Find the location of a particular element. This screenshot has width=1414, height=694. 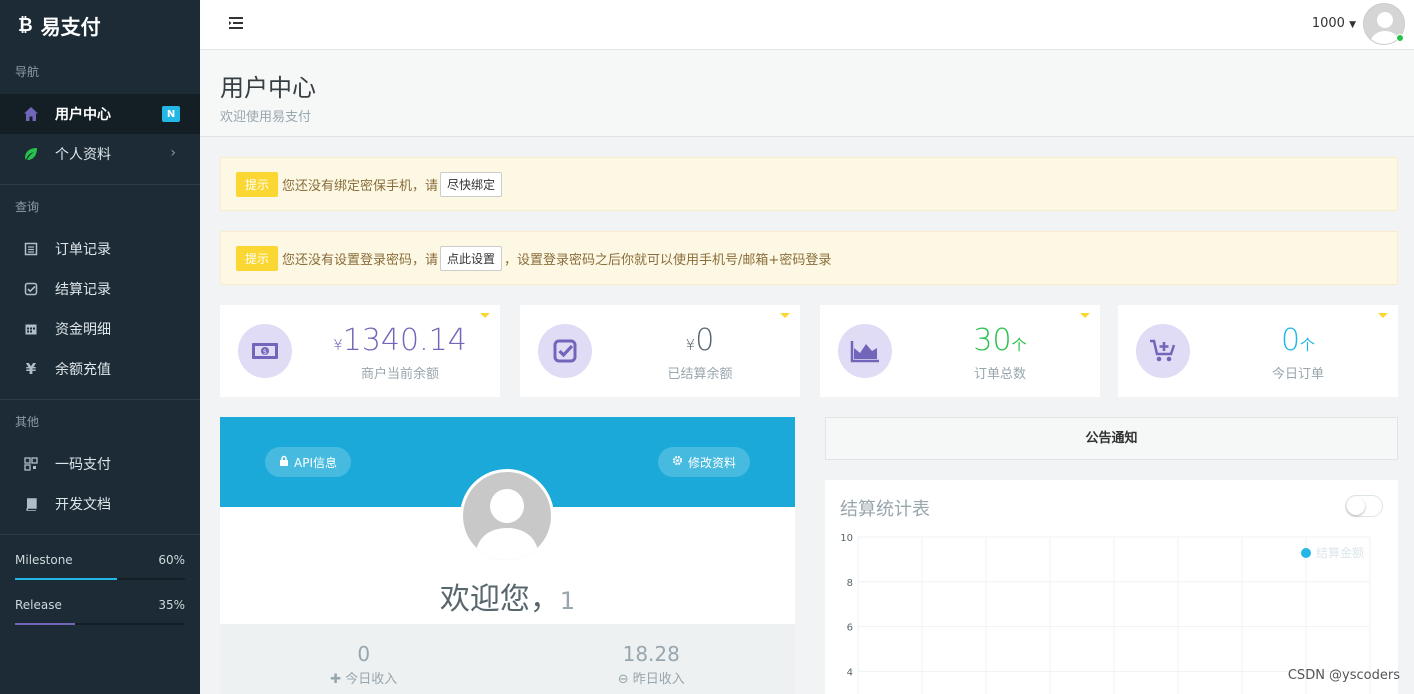

stat-prefix: ¥ is located at coordinates (690, 345).